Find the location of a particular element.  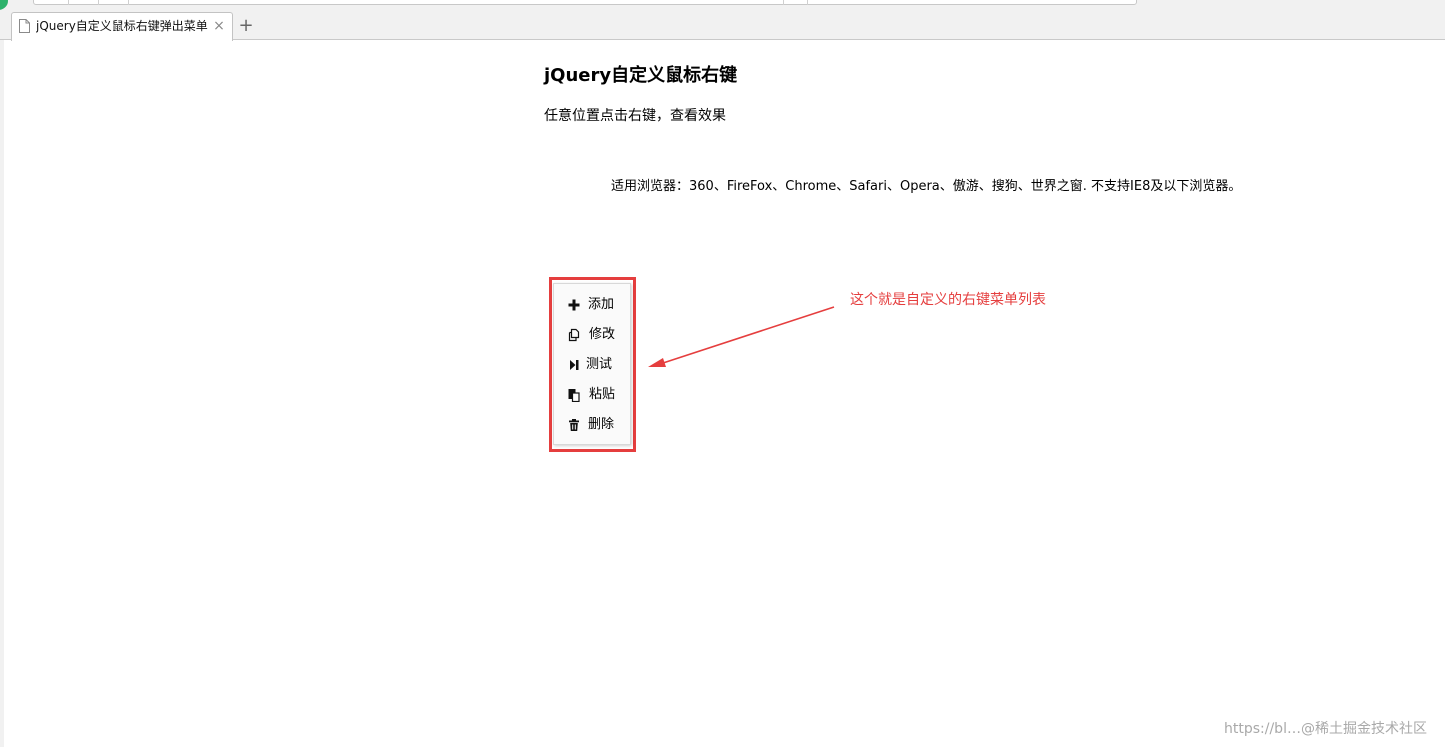

annotation-arrow is located at coordinates (741, 336).